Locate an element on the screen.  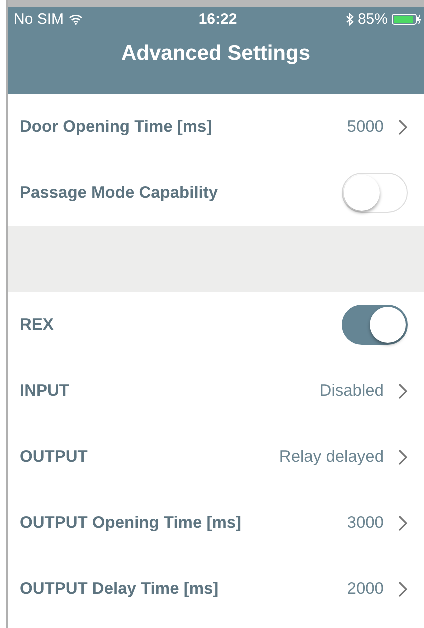
setting-value: 2000 is located at coordinates (365, 589).